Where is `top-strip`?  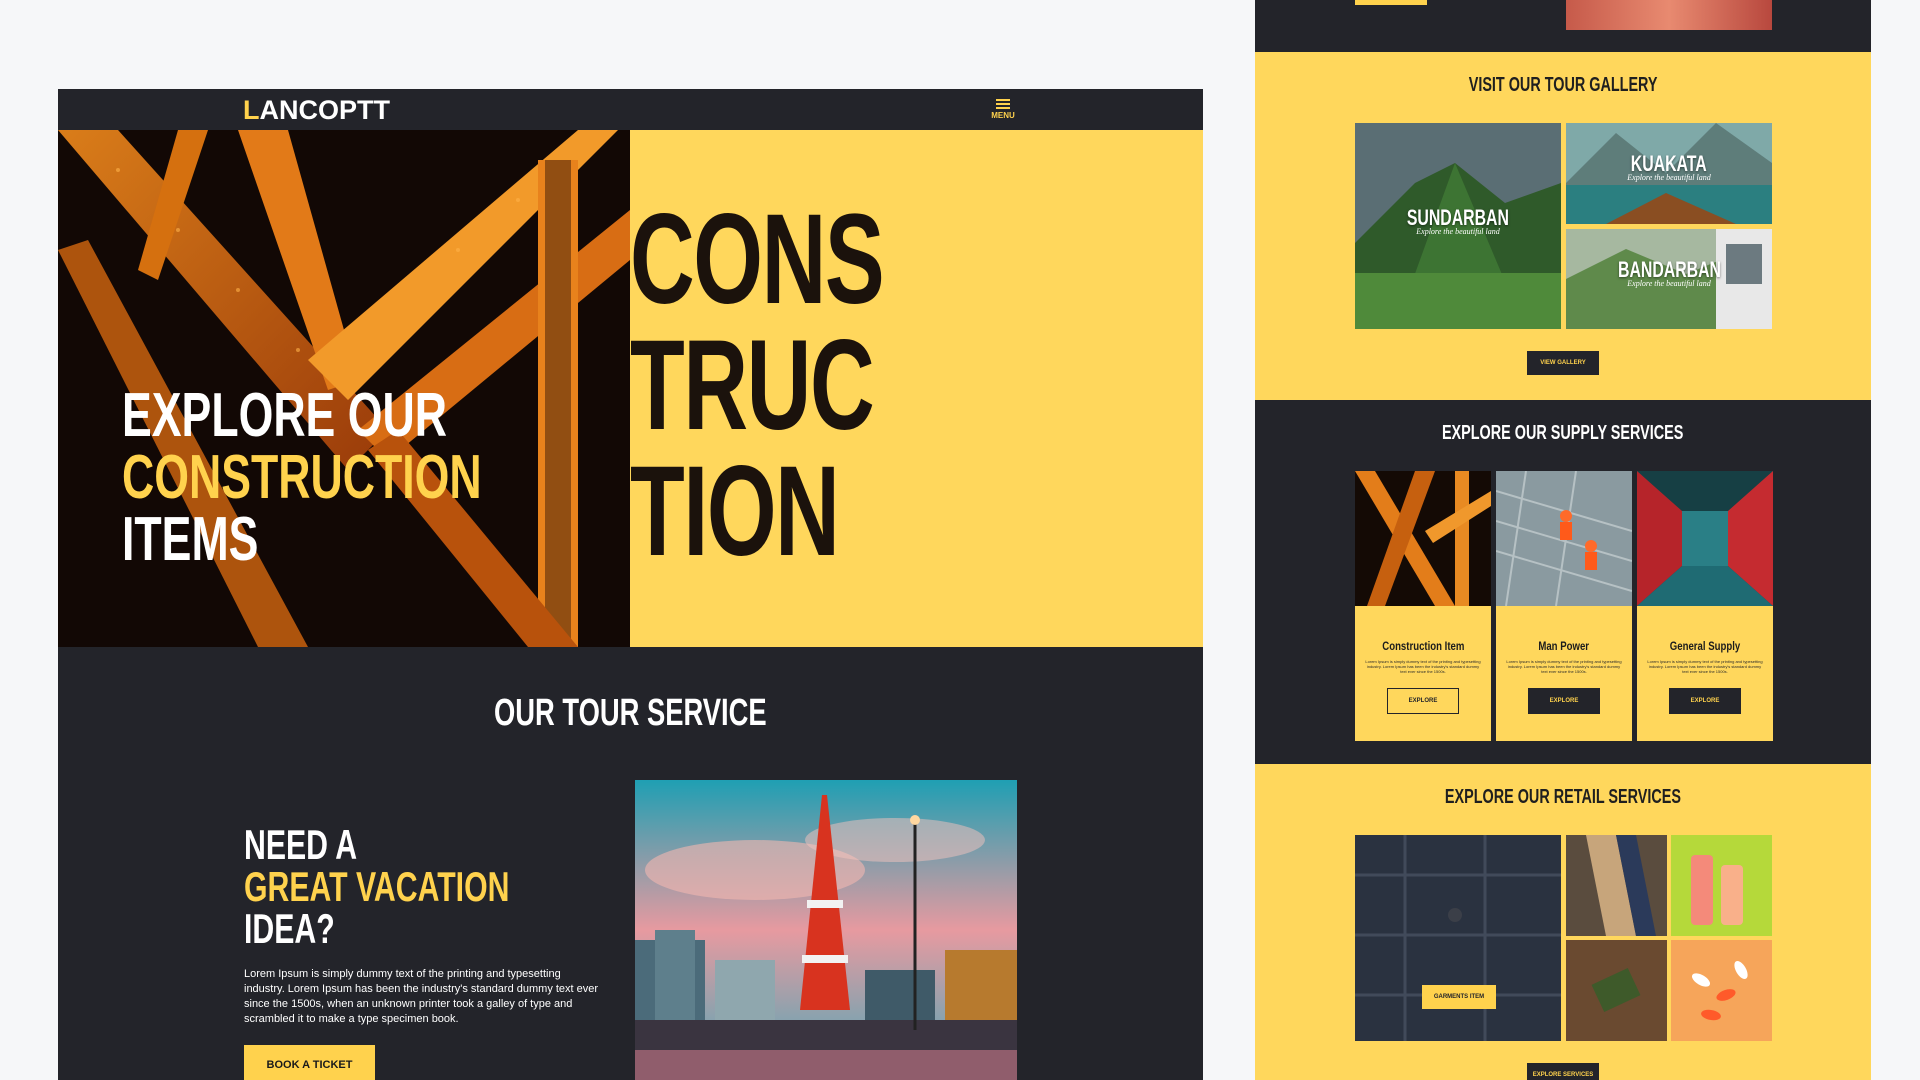
top-strip is located at coordinates (1563, 26).